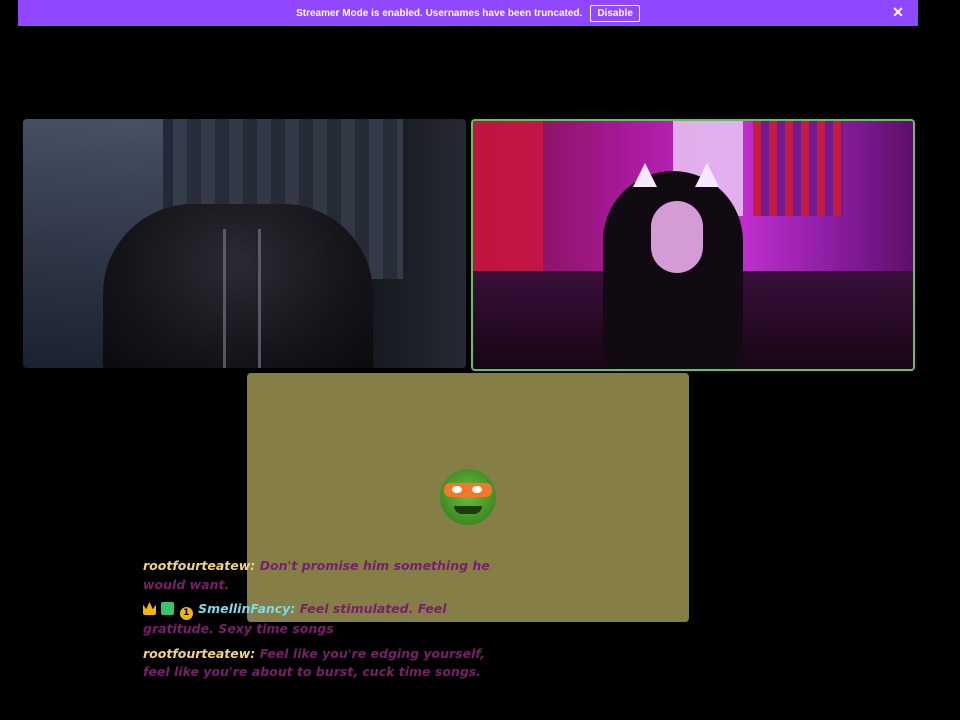 The image size is (960, 720). I want to click on cat-ear-right, so click(707, 175).